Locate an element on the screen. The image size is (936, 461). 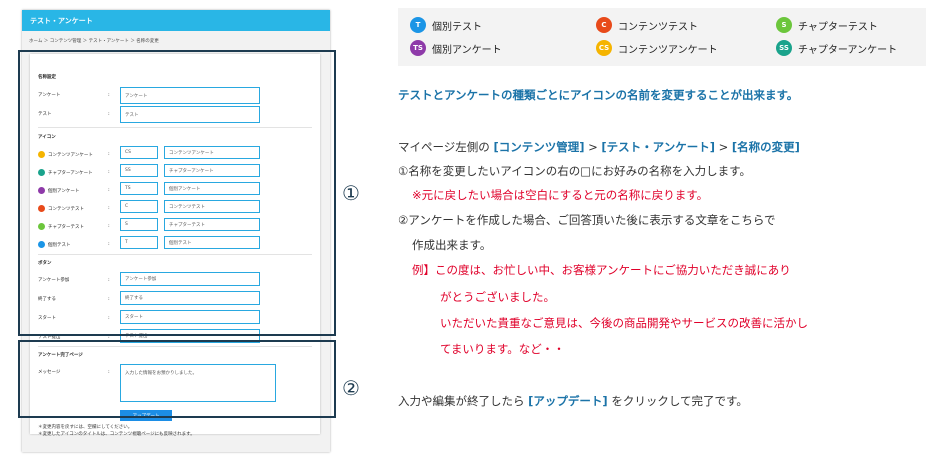
icon-short-input: CS is located at coordinates (139, 152).